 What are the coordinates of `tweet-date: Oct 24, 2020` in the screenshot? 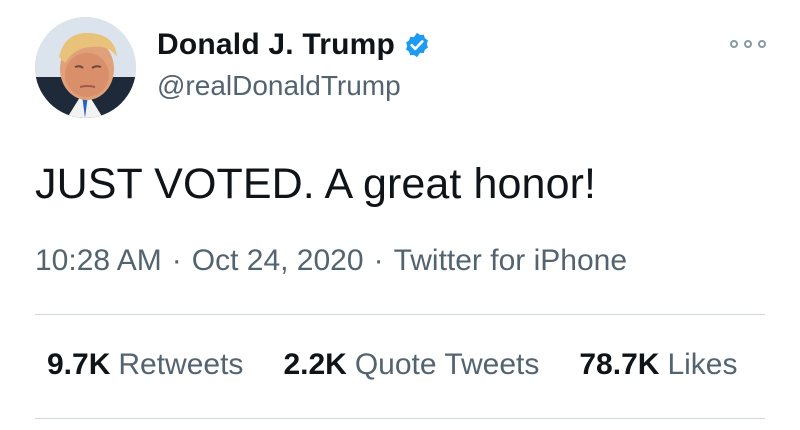 It's located at (278, 260).